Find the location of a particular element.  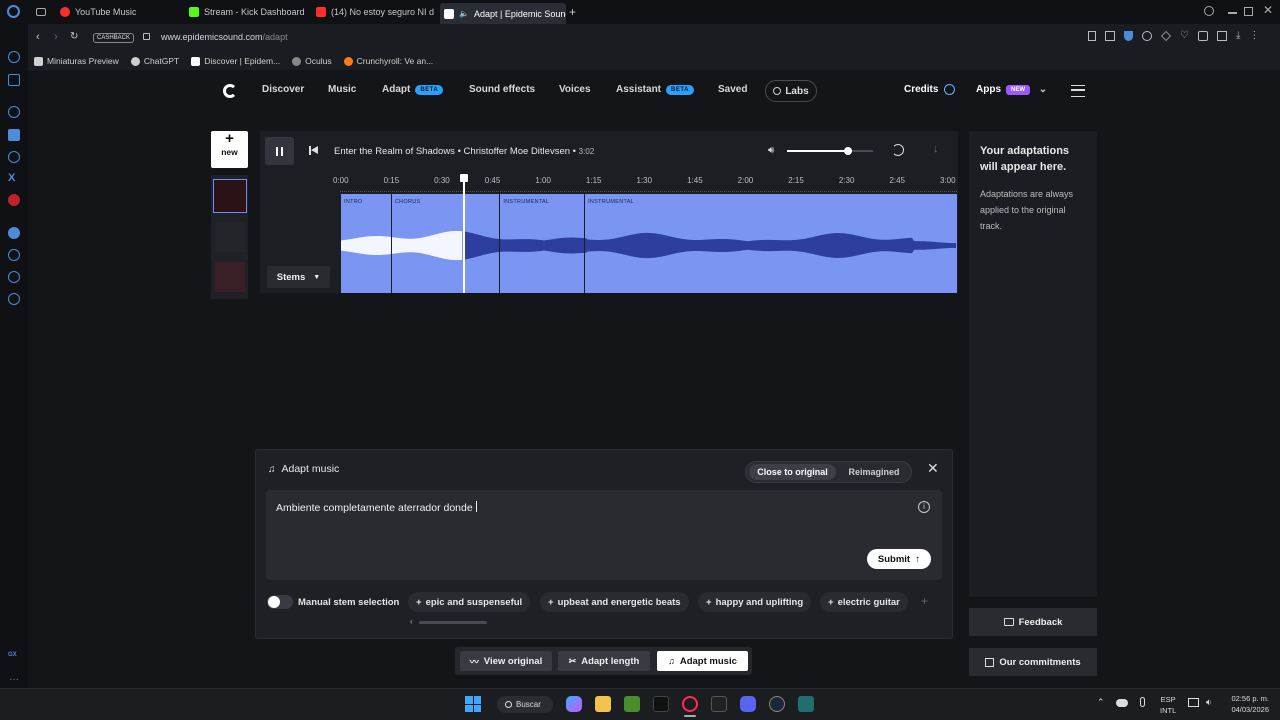

chips-scrollbar is located at coordinates (453, 622).